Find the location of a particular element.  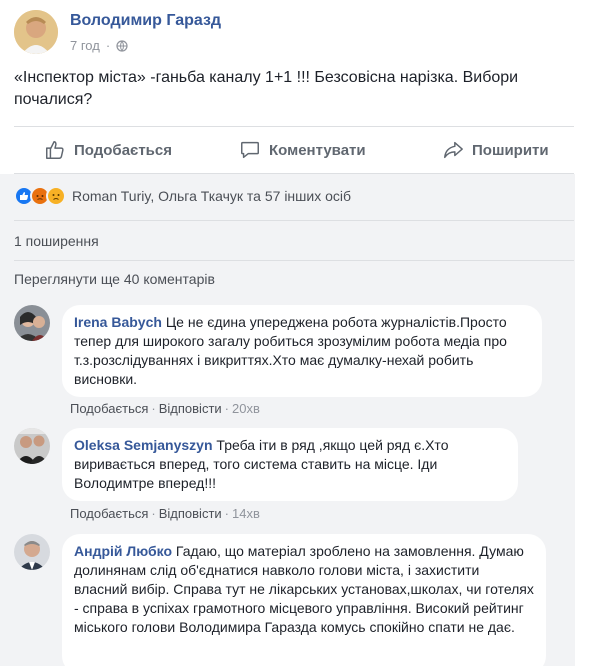

comment-actions: Подобається · Відповісти · 20хв is located at coordinates (165, 408).